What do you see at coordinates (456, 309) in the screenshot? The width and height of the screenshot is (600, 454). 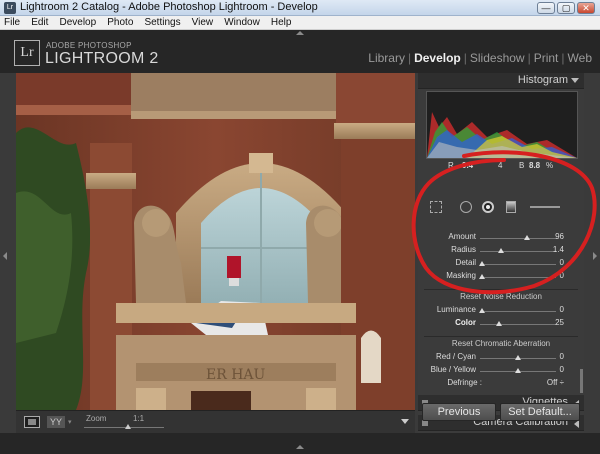 I see `slider-label: Luminance` at bounding box center [456, 309].